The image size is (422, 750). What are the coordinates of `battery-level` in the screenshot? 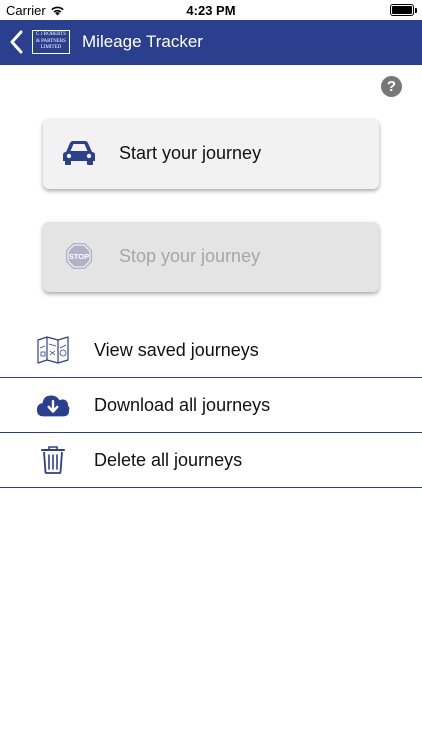 It's located at (402, 10).